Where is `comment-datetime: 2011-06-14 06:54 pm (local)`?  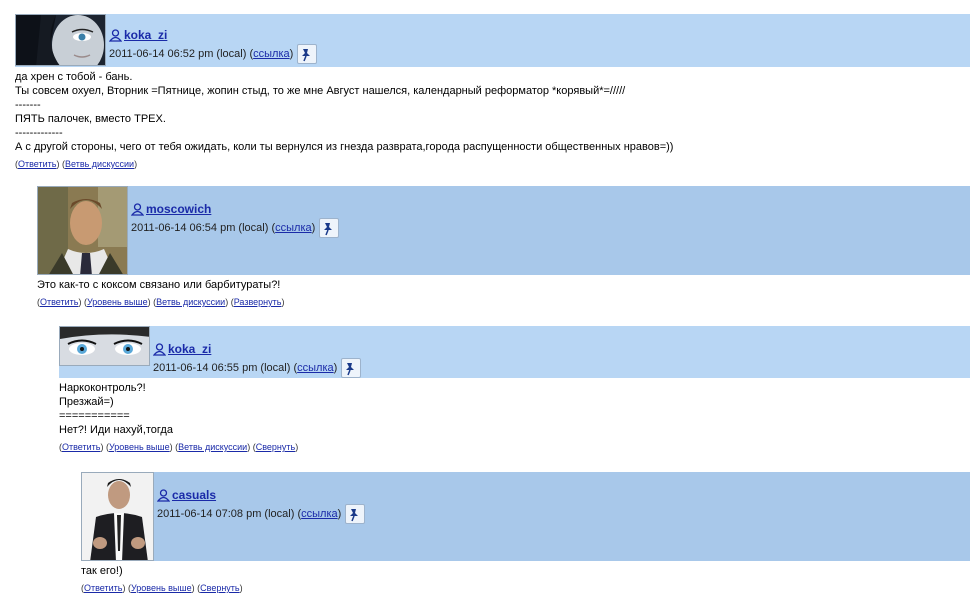
comment-datetime: 2011-06-14 06:54 pm (local) is located at coordinates (200, 228).